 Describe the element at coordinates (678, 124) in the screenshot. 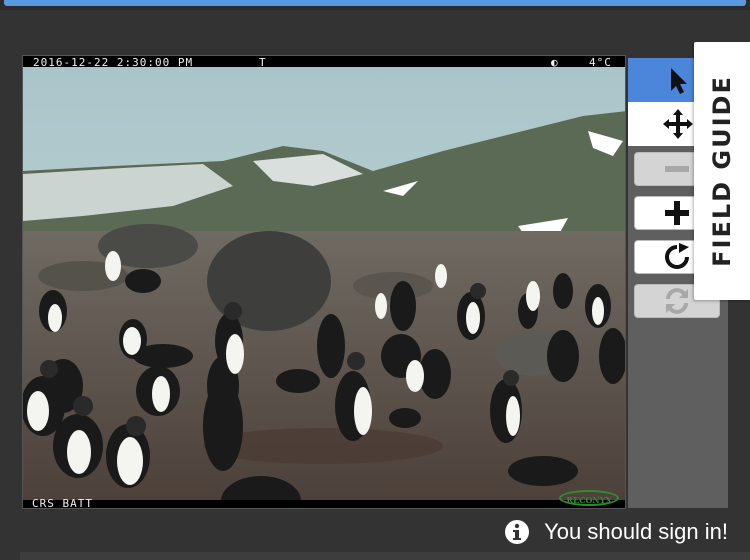

I see `move-arrows-icon` at that location.